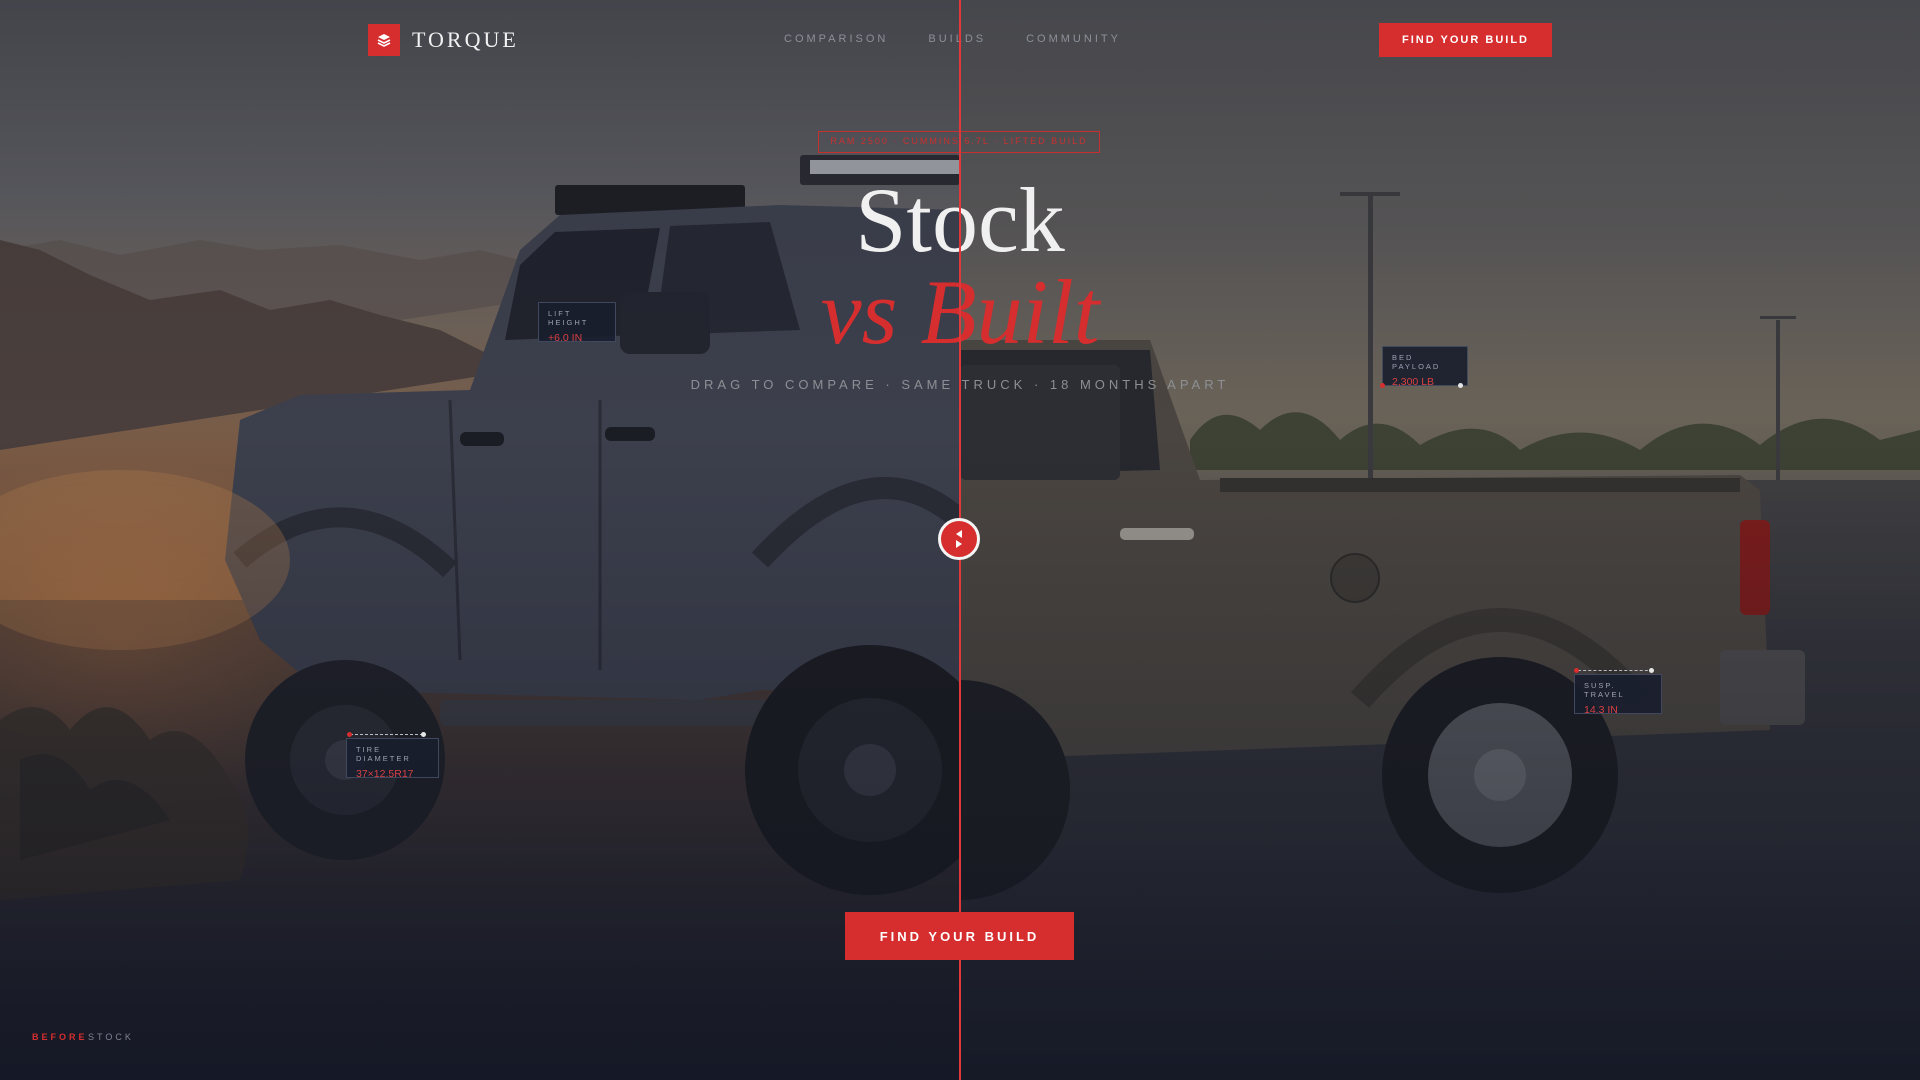 The height and width of the screenshot is (1080, 1920). I want to click on stock-label: STOCK, so click(111, 1037).